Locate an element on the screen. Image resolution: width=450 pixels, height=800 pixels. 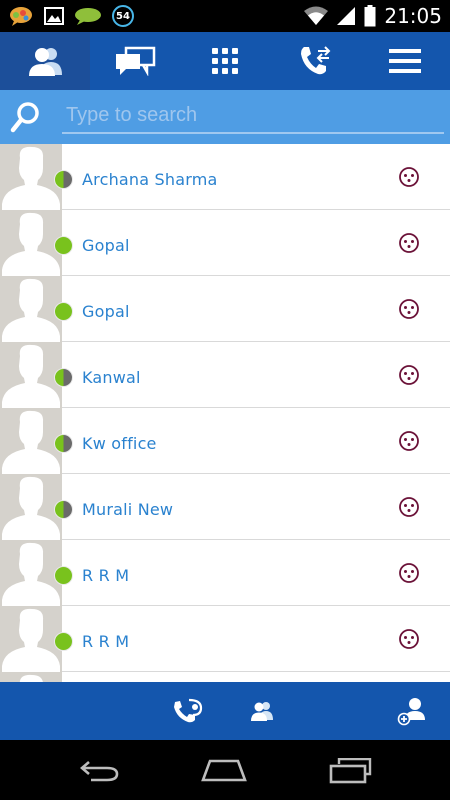
contact-name: Archana Sharma is located at coordinates (150, 179).